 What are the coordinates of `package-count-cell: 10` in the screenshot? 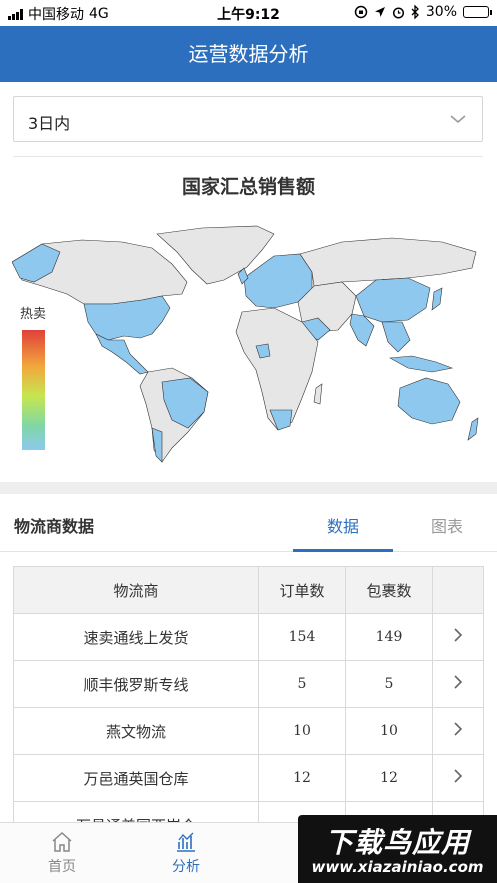 It's located at (389, 731).